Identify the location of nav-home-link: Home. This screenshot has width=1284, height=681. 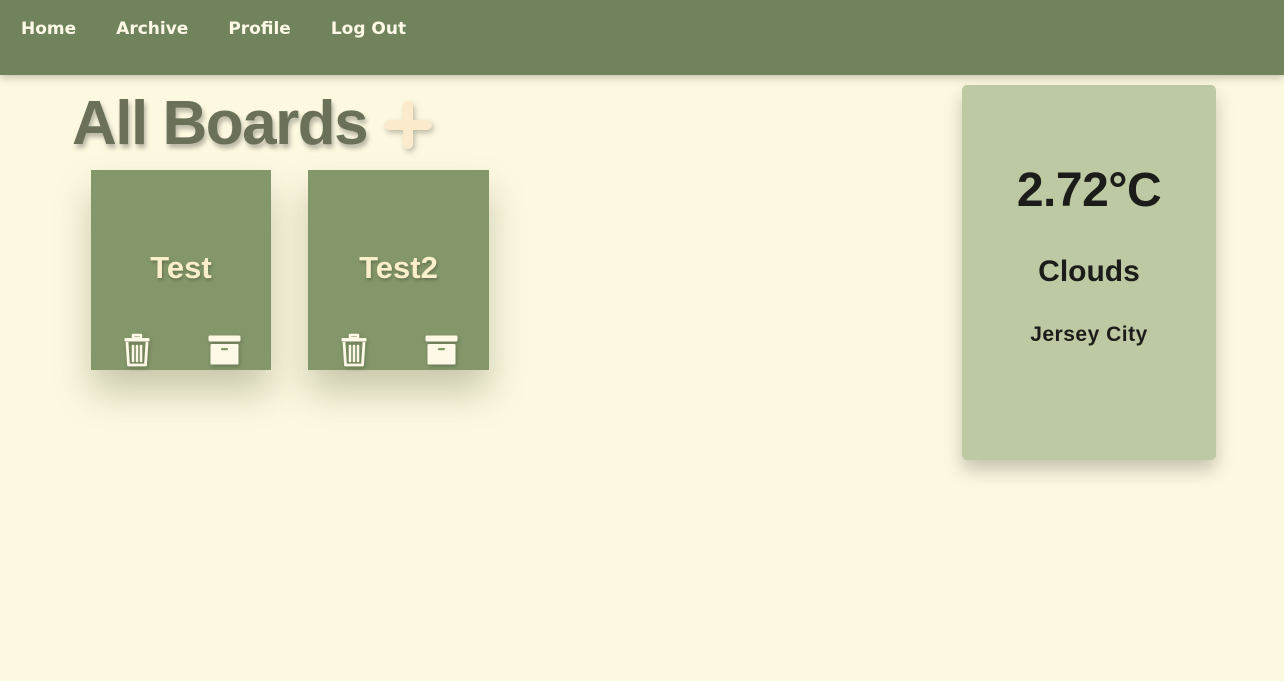
(48, 29).